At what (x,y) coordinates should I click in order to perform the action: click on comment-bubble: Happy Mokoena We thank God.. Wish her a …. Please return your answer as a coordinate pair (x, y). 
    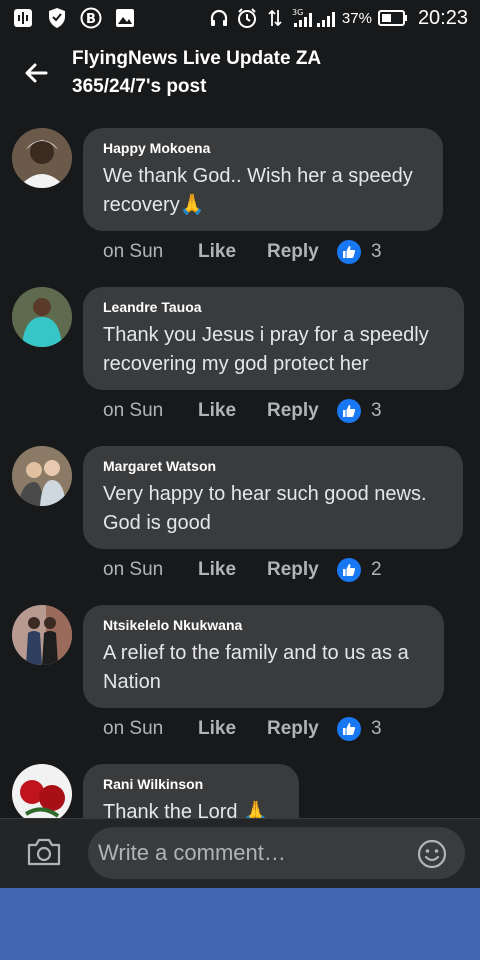
    Looking at the image, I should click on (263, 179).